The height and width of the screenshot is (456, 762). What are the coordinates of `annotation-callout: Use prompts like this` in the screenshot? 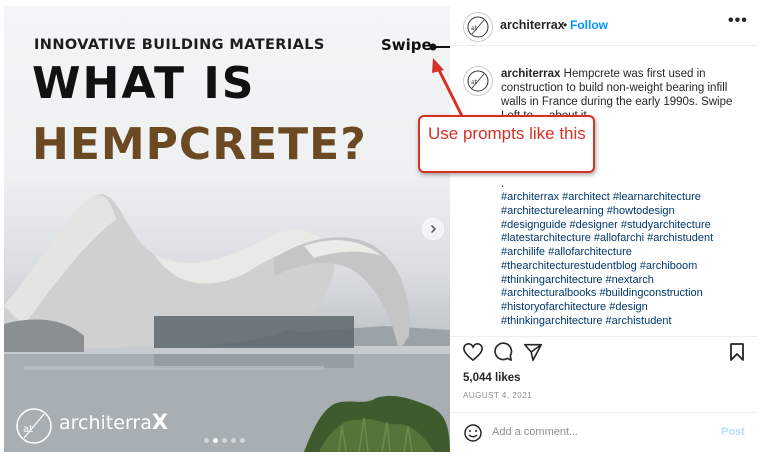 It's located at (506, 144).